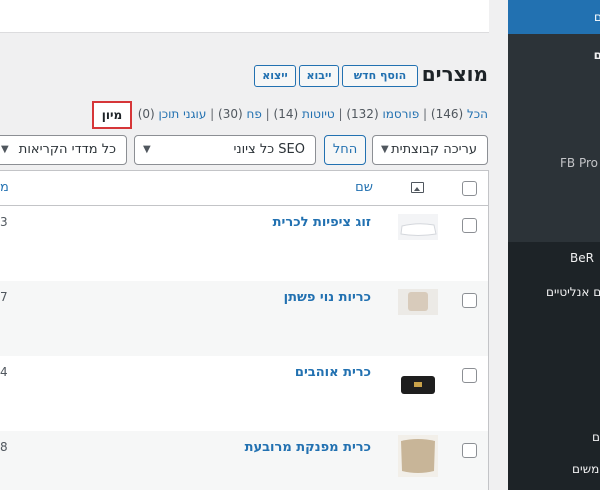 The width and height of the screenshot is (600, 490). I want to click on import-button: ייבוא, so click(319, 76).